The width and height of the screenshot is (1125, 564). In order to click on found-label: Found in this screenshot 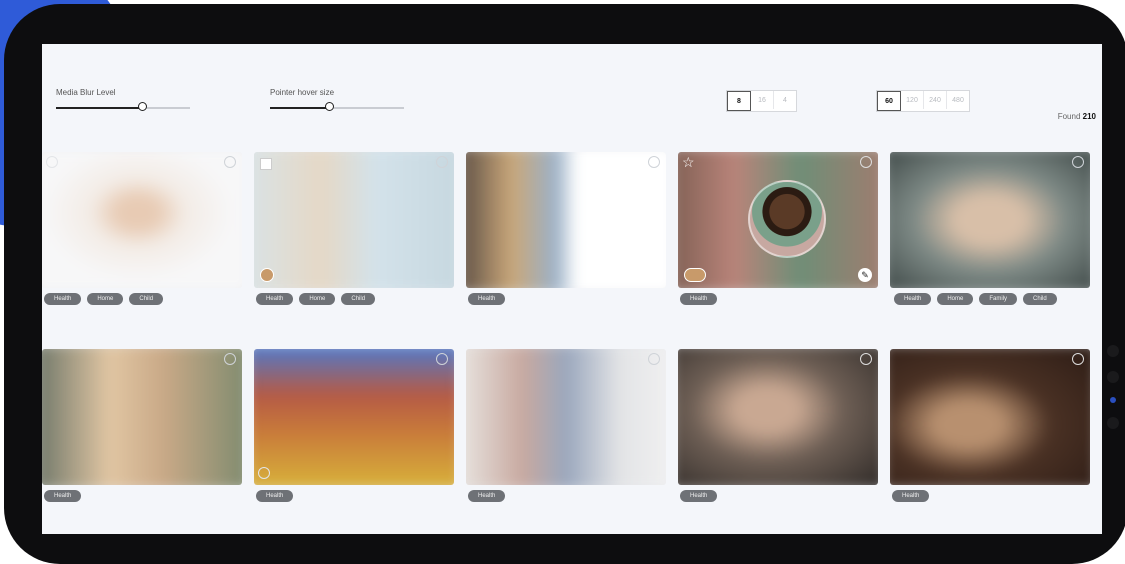, I will do `click(1069, 116)`.